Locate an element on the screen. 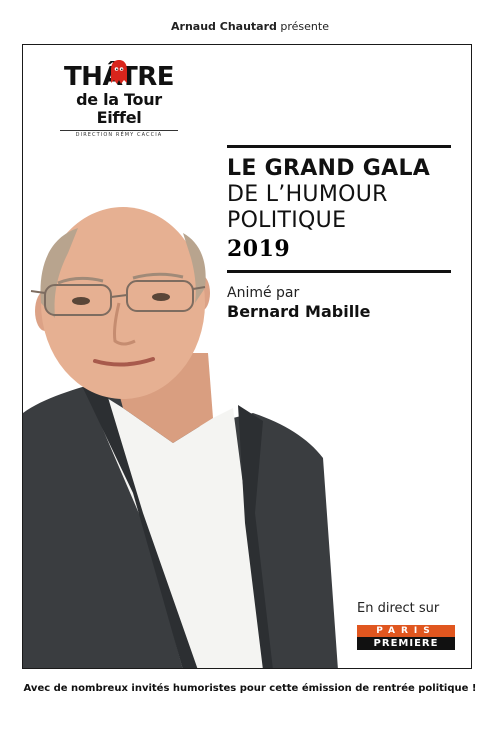 Image resolution: width=500 pixels, height=750 pixels. channel-logo: PARIS PREMIERE is located at coordinates (406, 637).